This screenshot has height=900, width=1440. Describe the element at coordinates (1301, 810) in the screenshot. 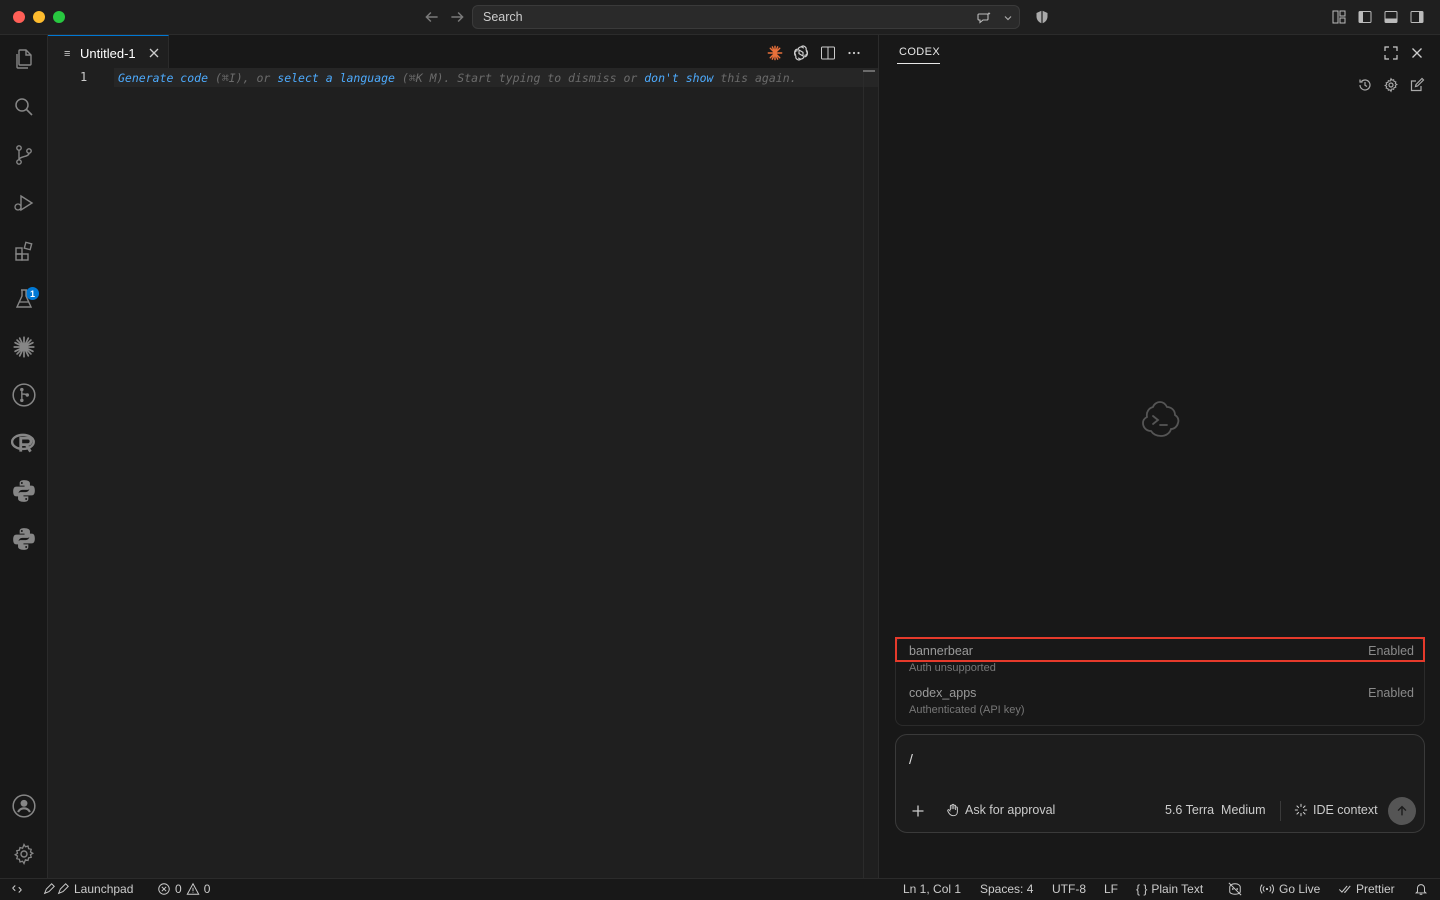

I see `sparkle-icon` at that location.